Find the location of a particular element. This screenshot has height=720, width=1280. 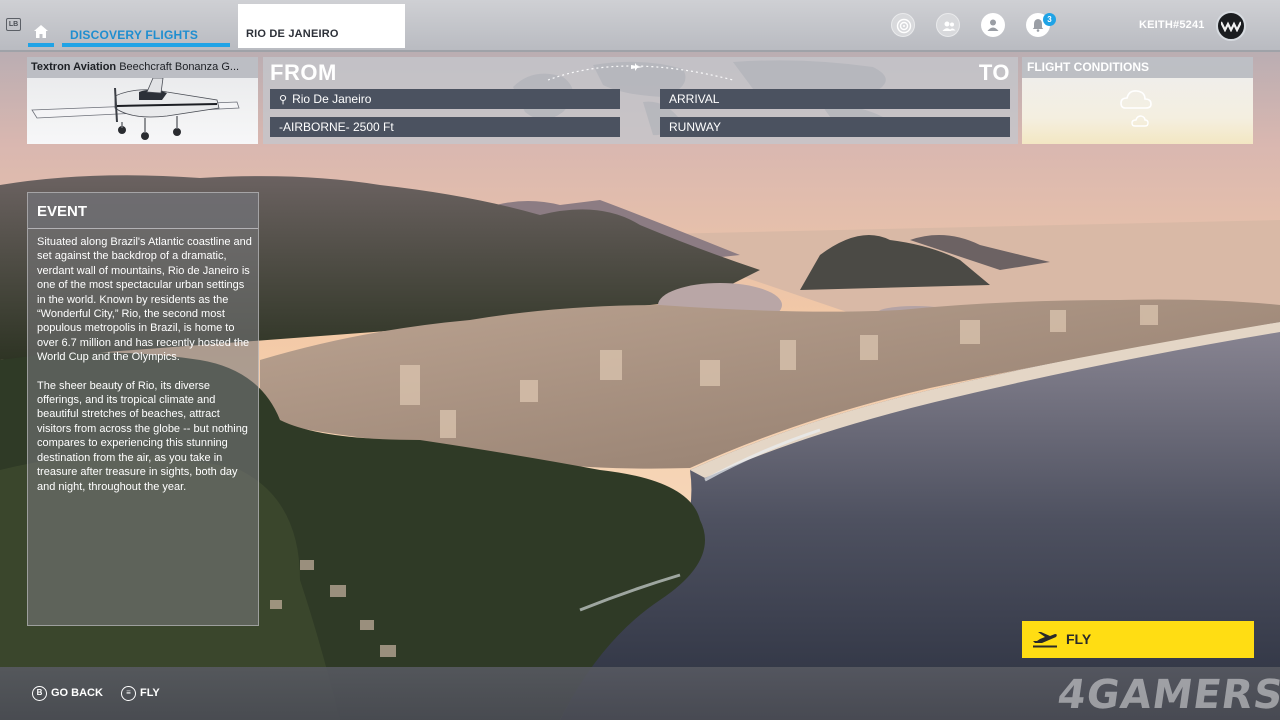

to-label: TO is located at coordinates (994, 72).